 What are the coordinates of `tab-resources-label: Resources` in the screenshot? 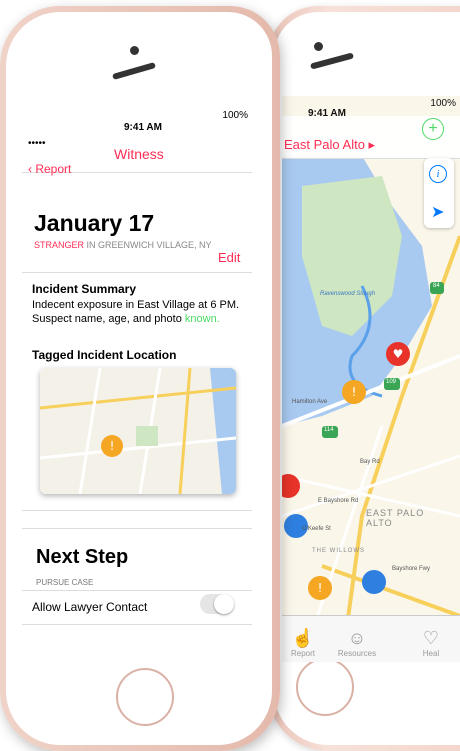 It's located at (357, 653).